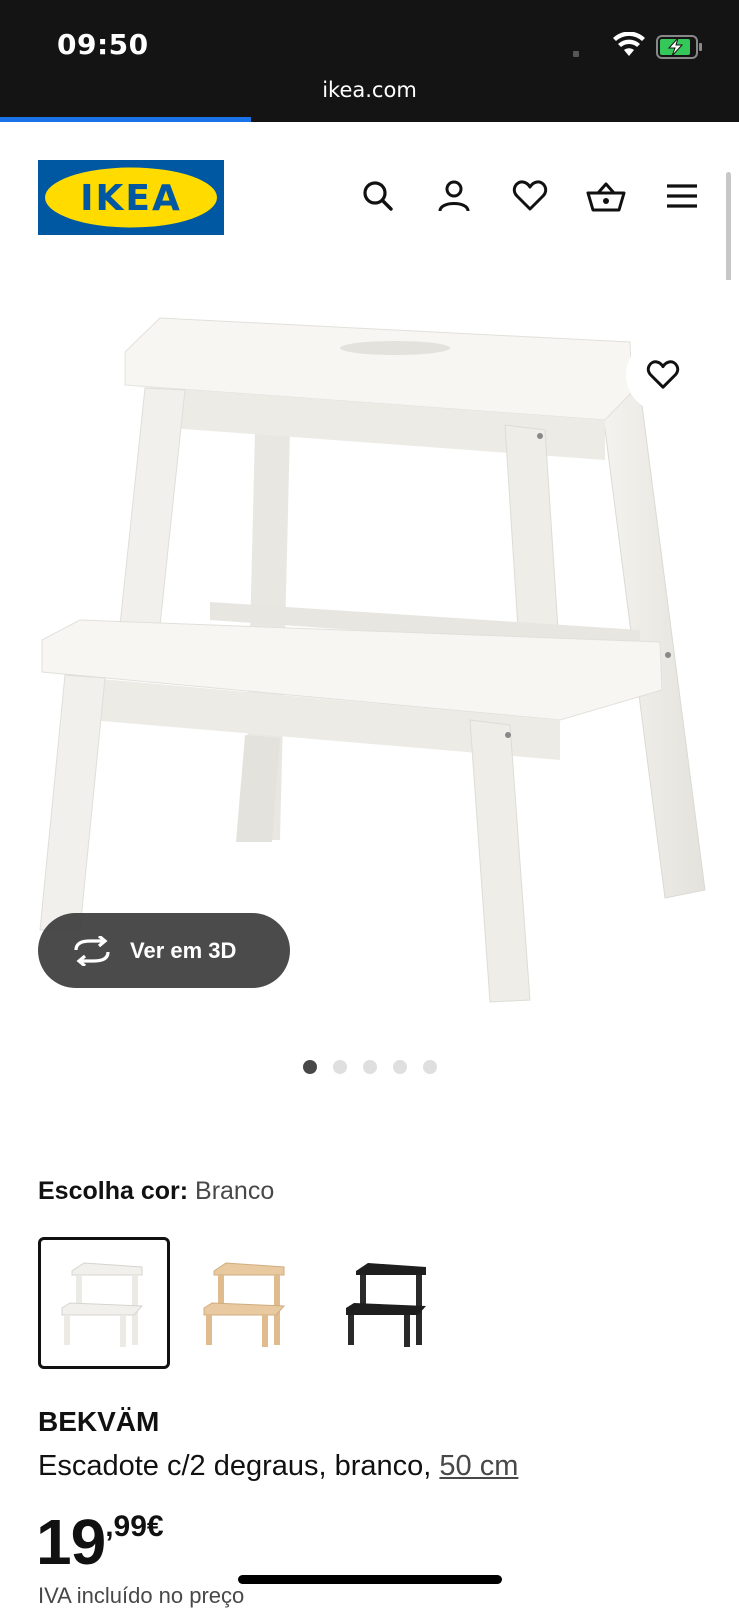 This screenshot has width=739, height=1609. What do you see at coordinates (235, 1466) in the screenshot?
I see `product-description-text: Escadote c/2 degraus, branco,` at bounding box center [235, 1466].